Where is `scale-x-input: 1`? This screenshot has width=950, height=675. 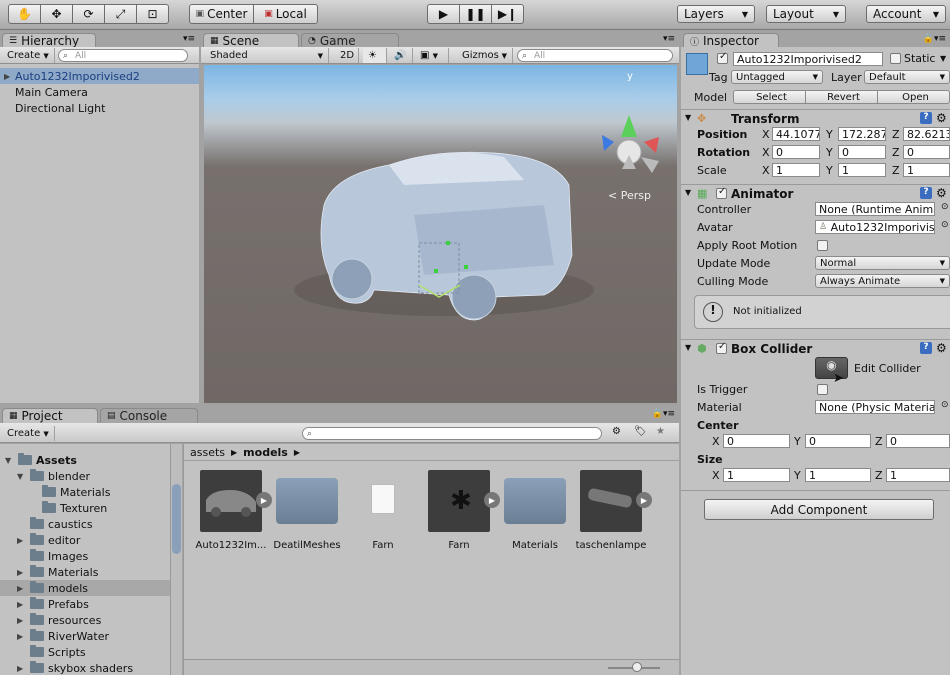
scale-x-input: 1 is located at coordinates (796, 170).